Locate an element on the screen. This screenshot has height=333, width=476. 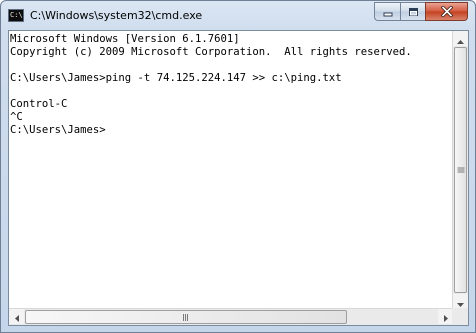
arrow-up-icon is located at coordinates (460, 38).